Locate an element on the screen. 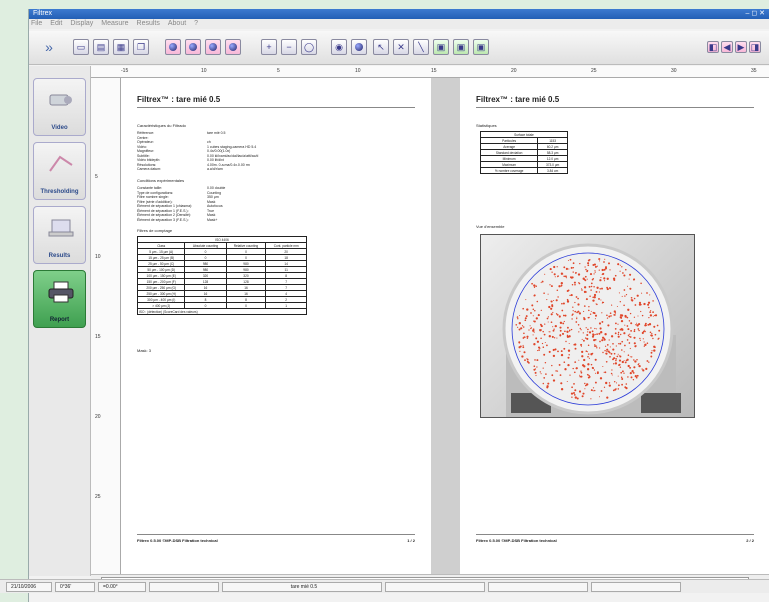 The height and width of the screenshot is (602, 769). report-save-icon: ▣ is located at coordinates (461, 47).